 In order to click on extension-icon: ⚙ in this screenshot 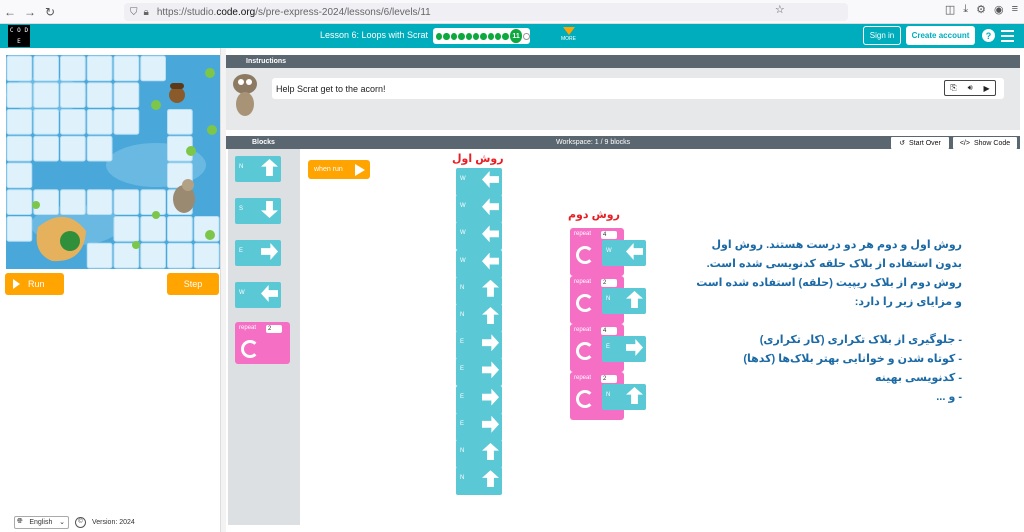, I will do `click(981, 9)`.